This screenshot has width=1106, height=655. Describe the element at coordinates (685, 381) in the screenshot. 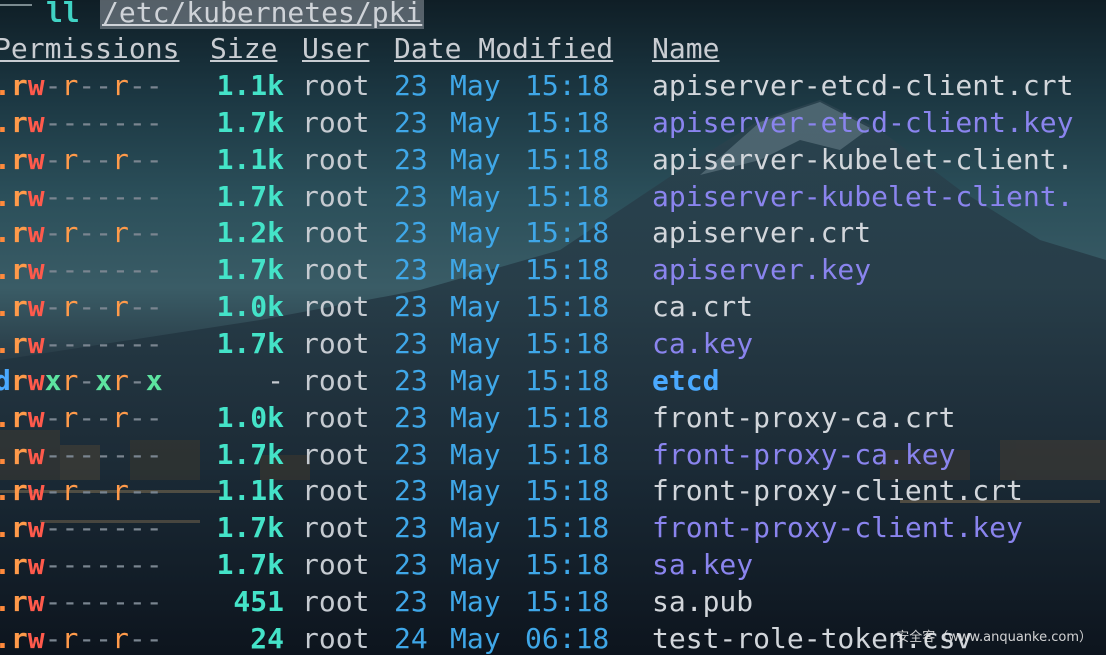

I see `directory-name: etcd` at that location.